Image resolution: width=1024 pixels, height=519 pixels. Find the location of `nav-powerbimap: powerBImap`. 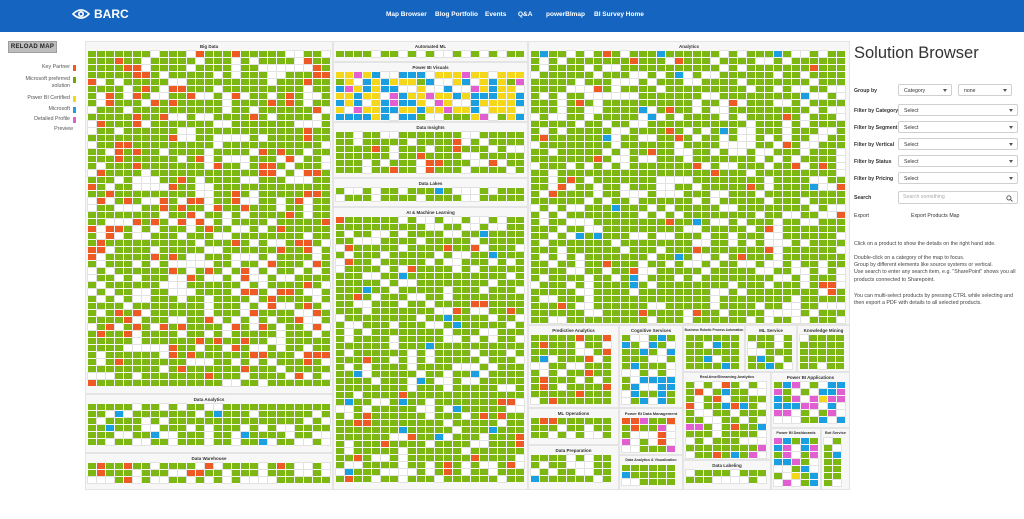

nav-powerbimap: powerBImap is located at coordinates (565, 14).